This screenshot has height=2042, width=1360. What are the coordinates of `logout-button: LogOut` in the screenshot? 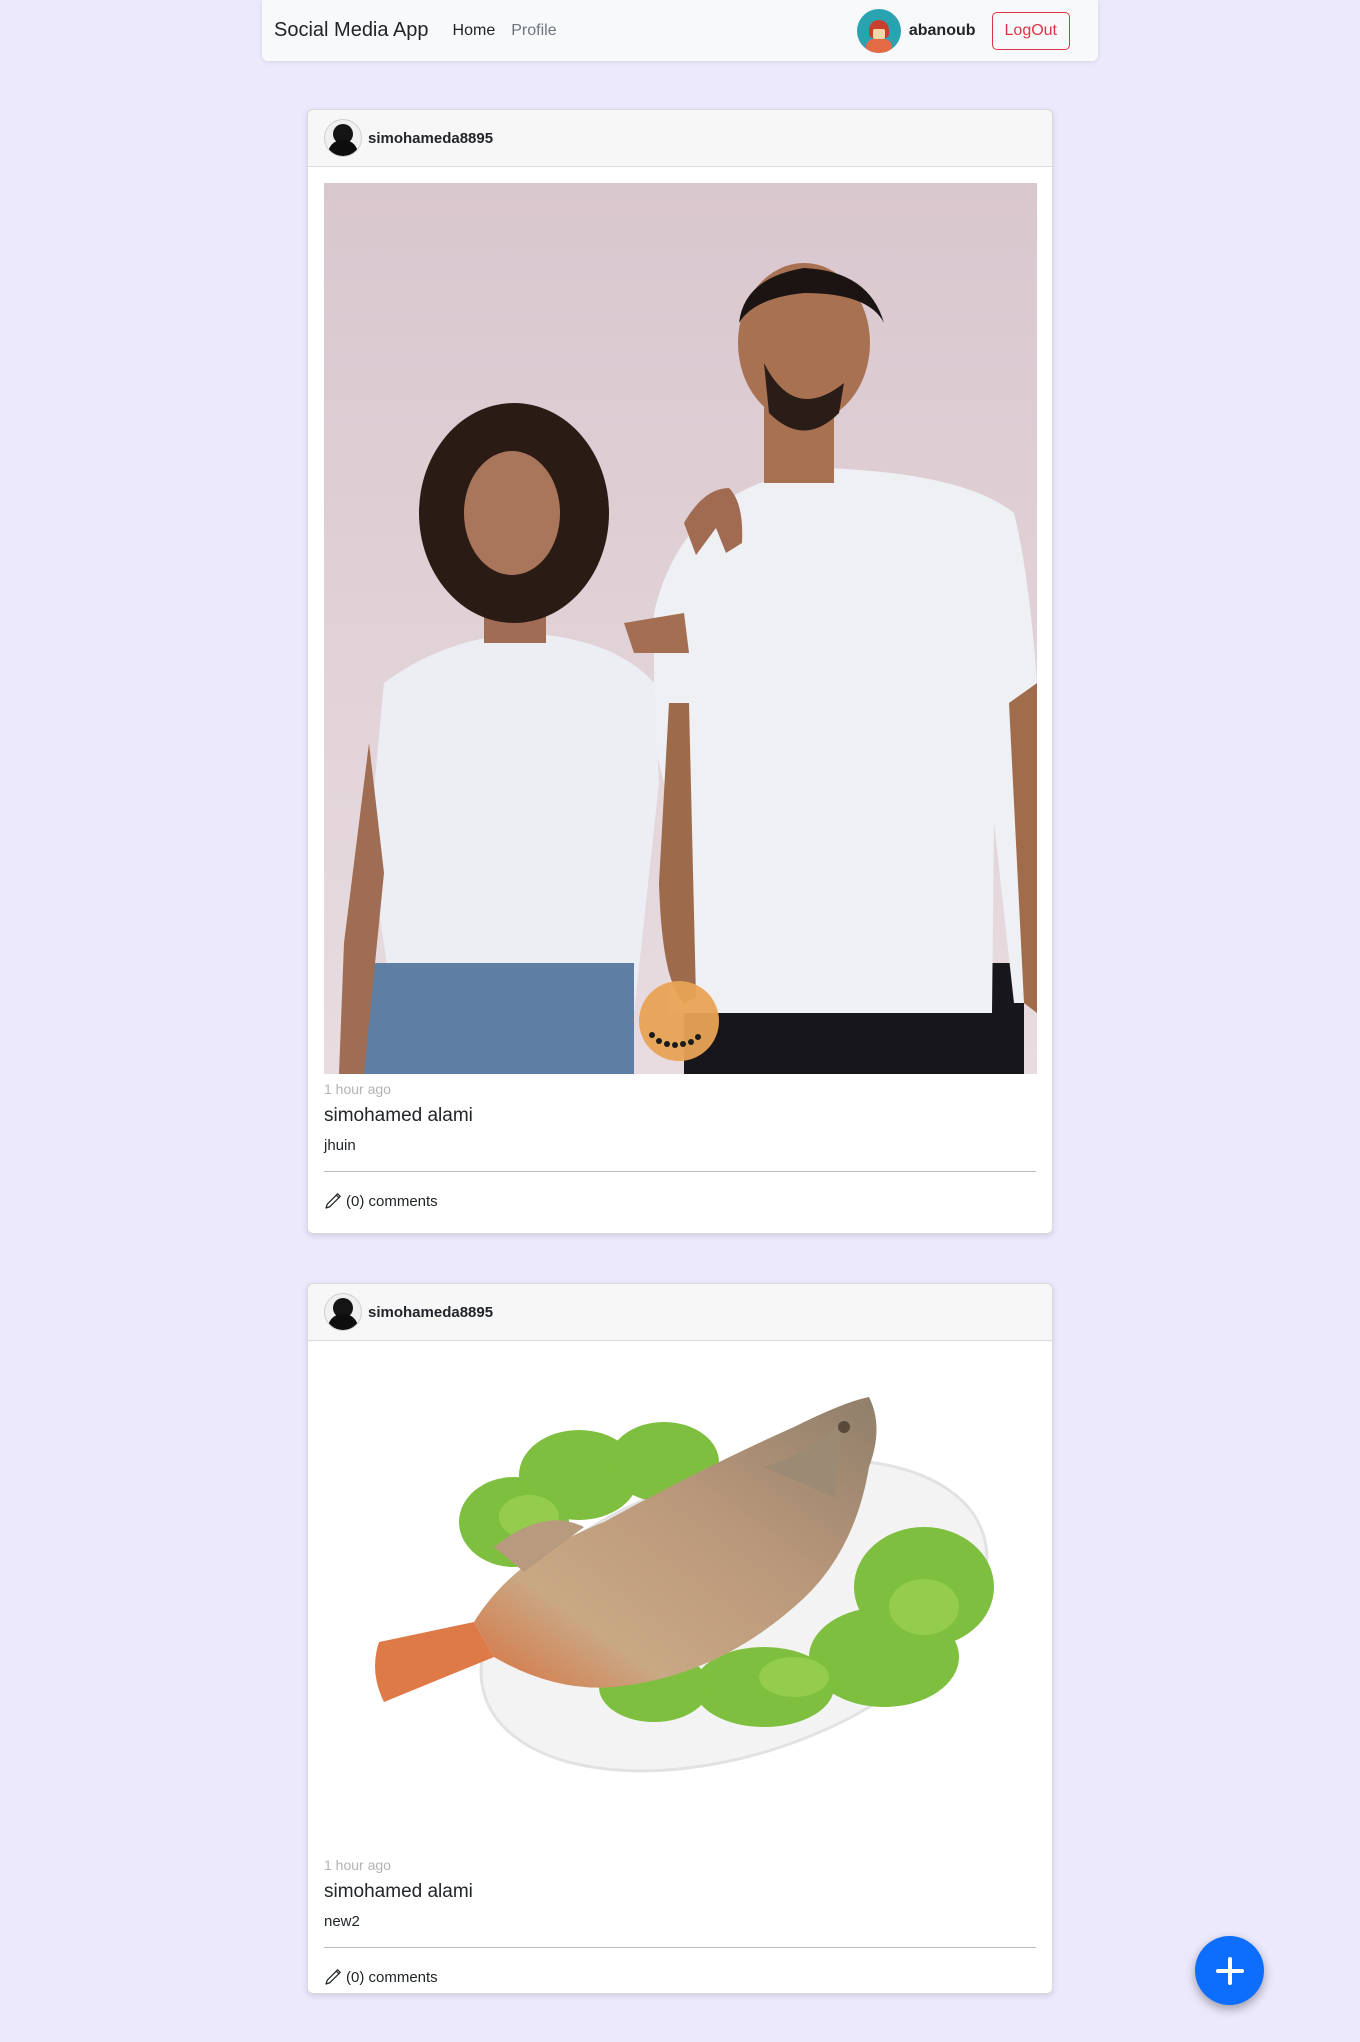 It's located at (1030, 30).